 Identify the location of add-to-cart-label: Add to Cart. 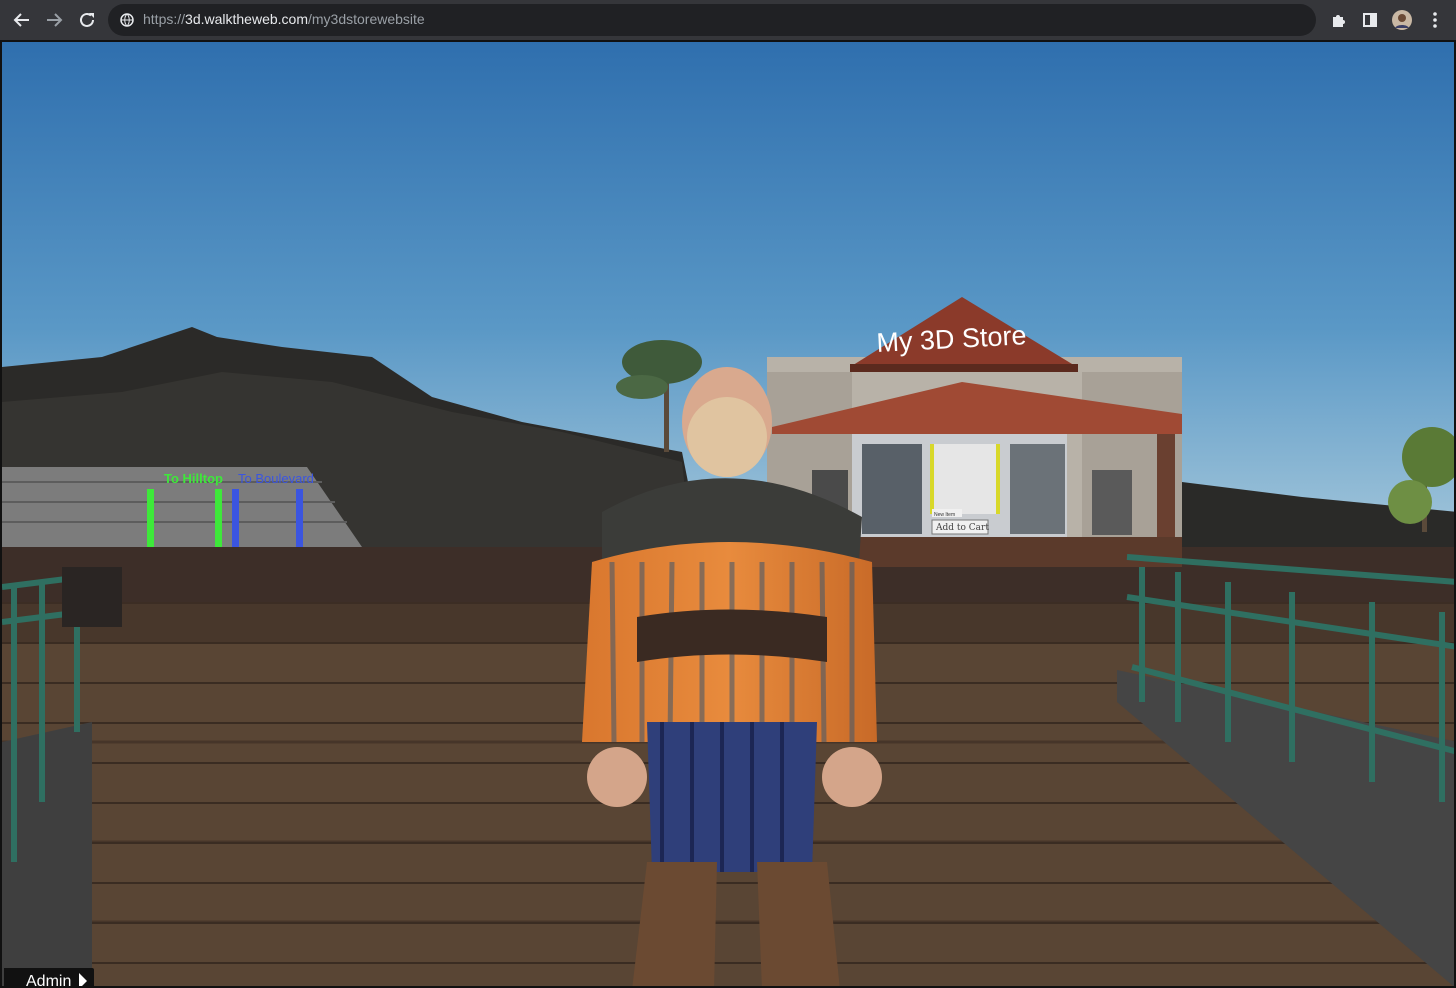
(962, 528).